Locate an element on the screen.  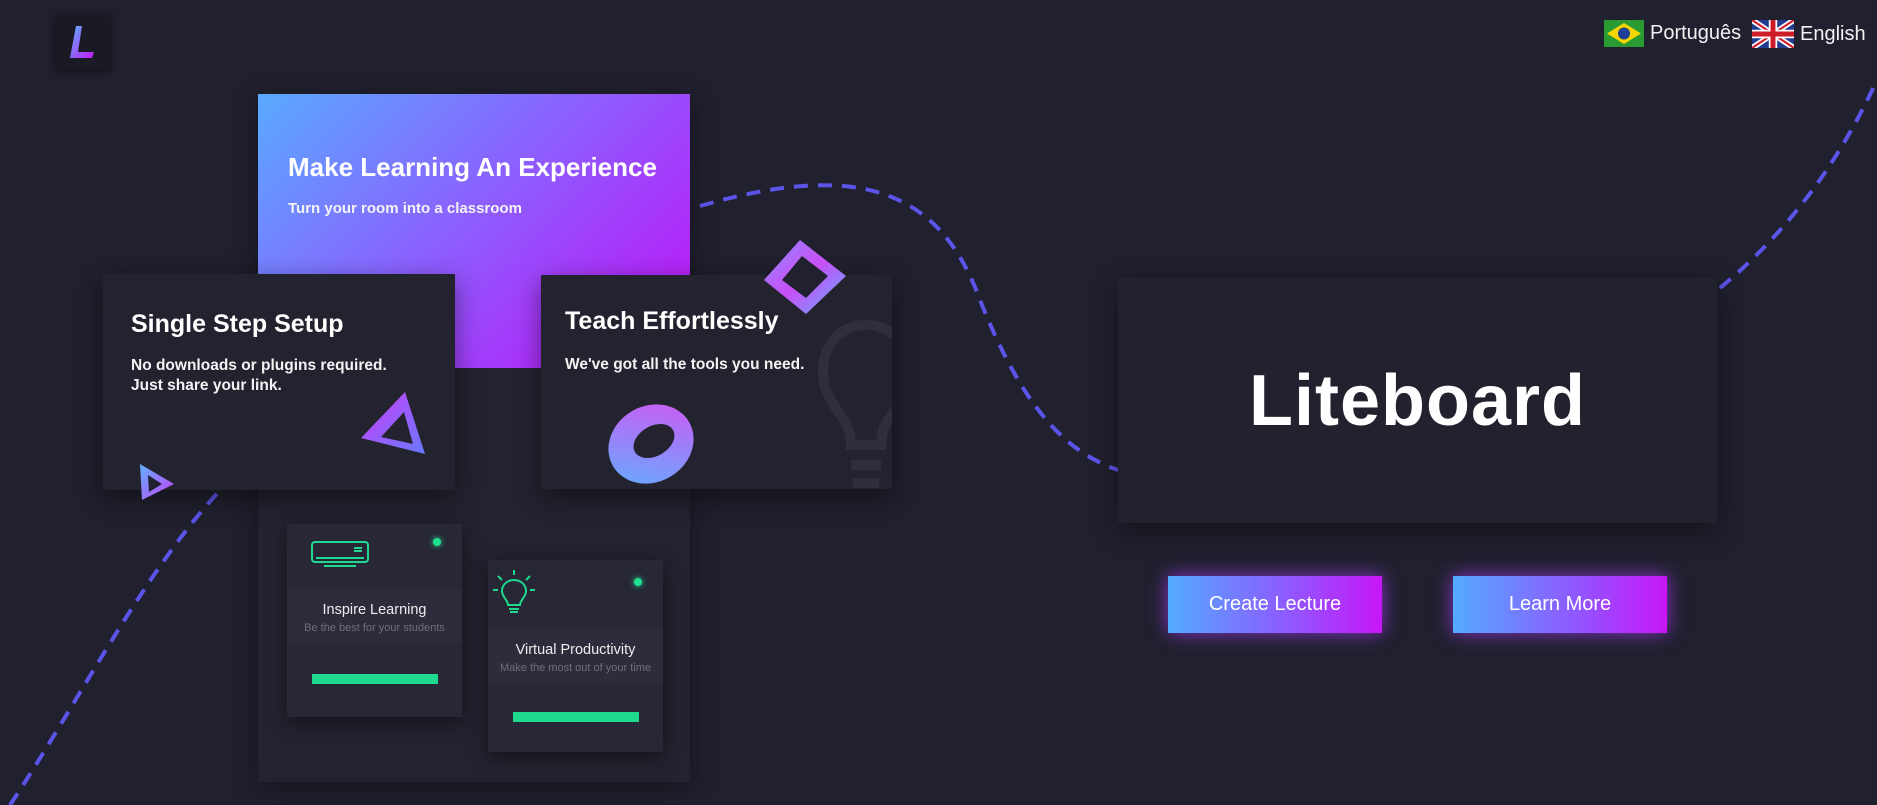
mini-card-desc: Be the best for your students is located at coordinates (374, 628).